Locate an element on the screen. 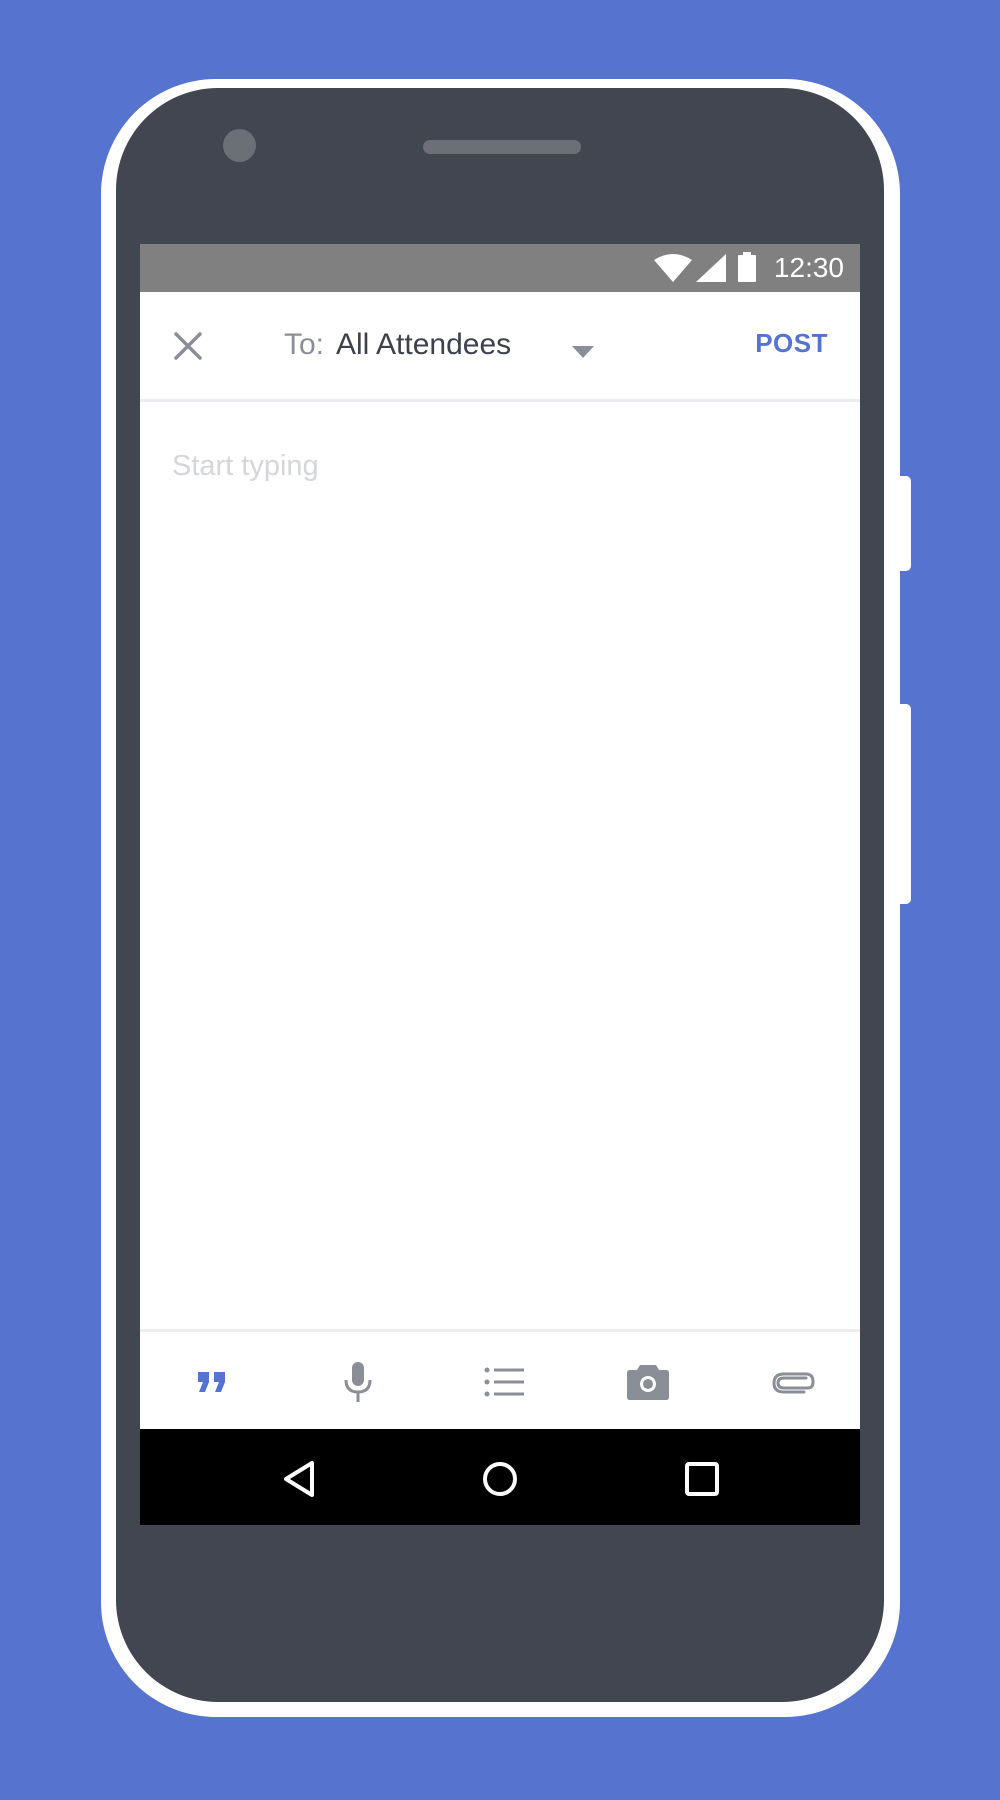 The height and width of the screenshot is (1800, 1000). attachment-button is located at coordinates (794, 1382).